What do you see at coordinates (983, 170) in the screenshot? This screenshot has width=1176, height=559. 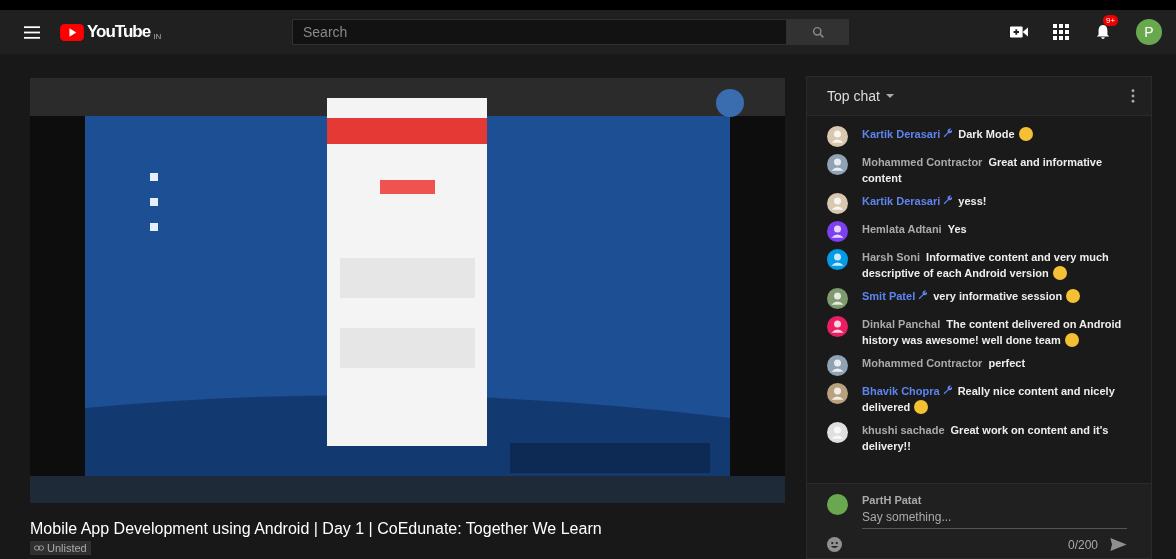 I see `chat-message: Mohammed Contractor Great and informative content` at bounding box center [983, 170].